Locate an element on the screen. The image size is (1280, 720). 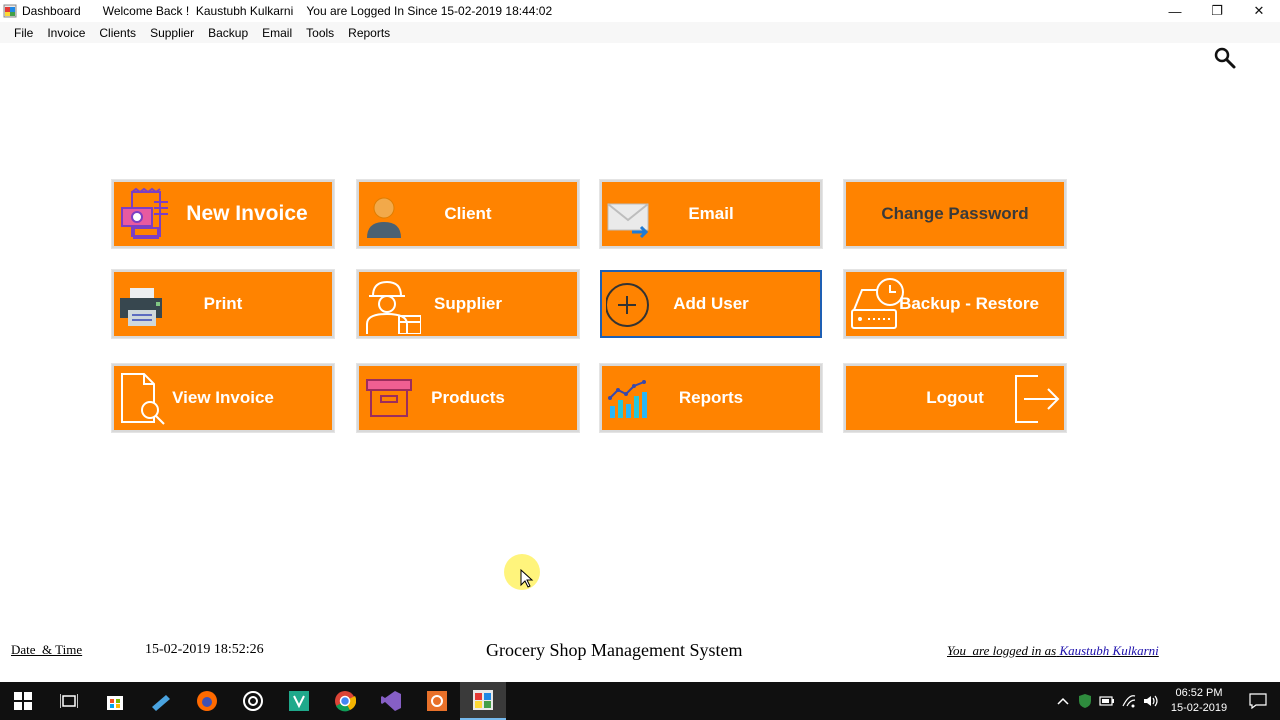
email-label: Email is located at coordinates (711, 213).